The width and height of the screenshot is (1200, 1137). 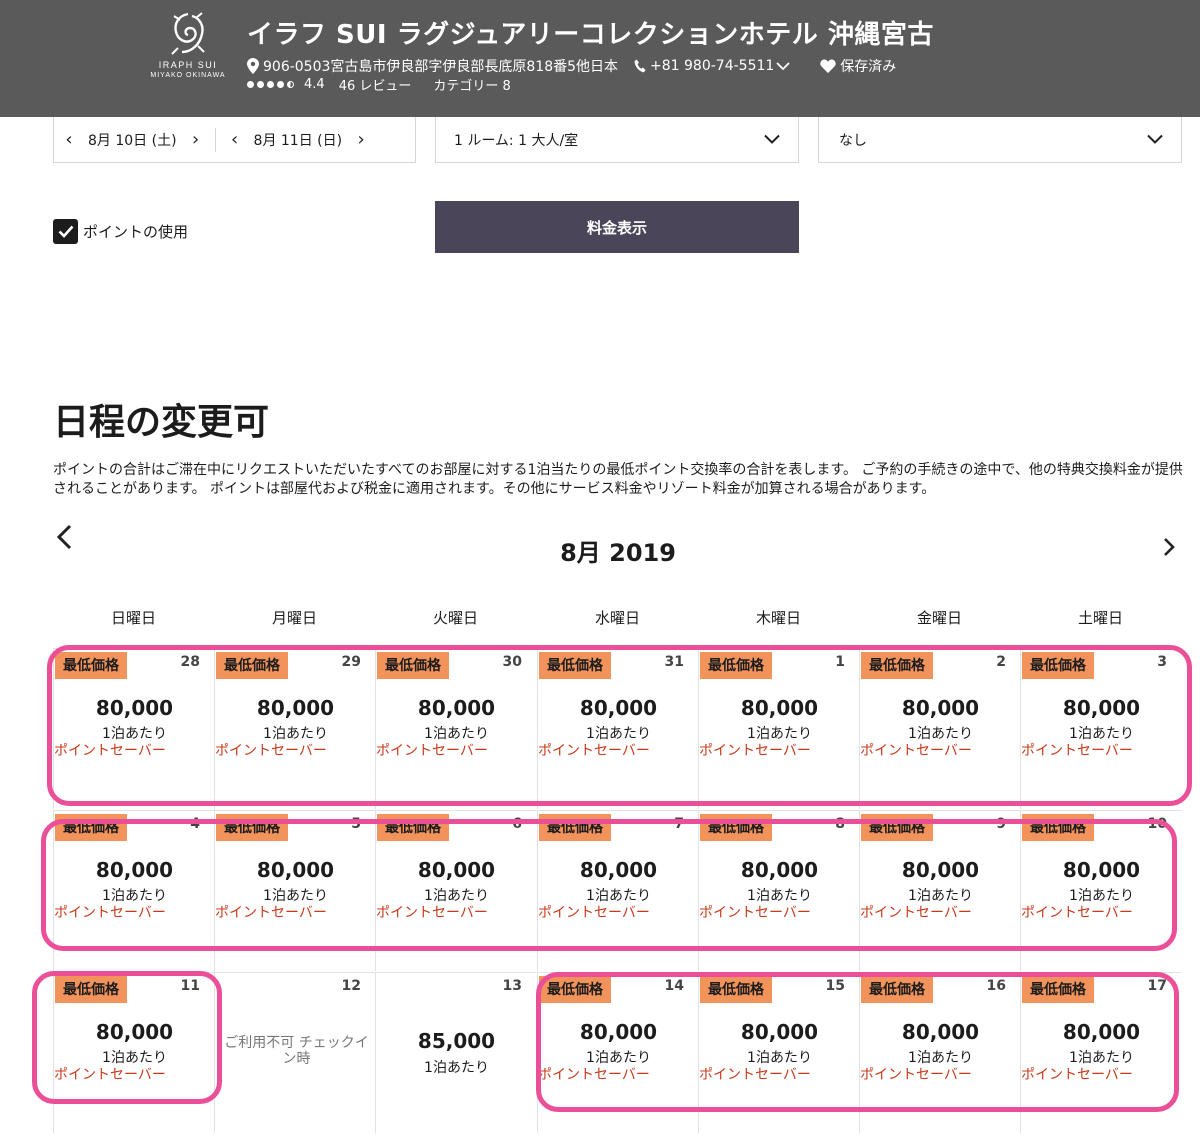 I want to click on hotel-logo: IRAPH SUI MIYAKO OKINAWA, so click(x=188, y=51).